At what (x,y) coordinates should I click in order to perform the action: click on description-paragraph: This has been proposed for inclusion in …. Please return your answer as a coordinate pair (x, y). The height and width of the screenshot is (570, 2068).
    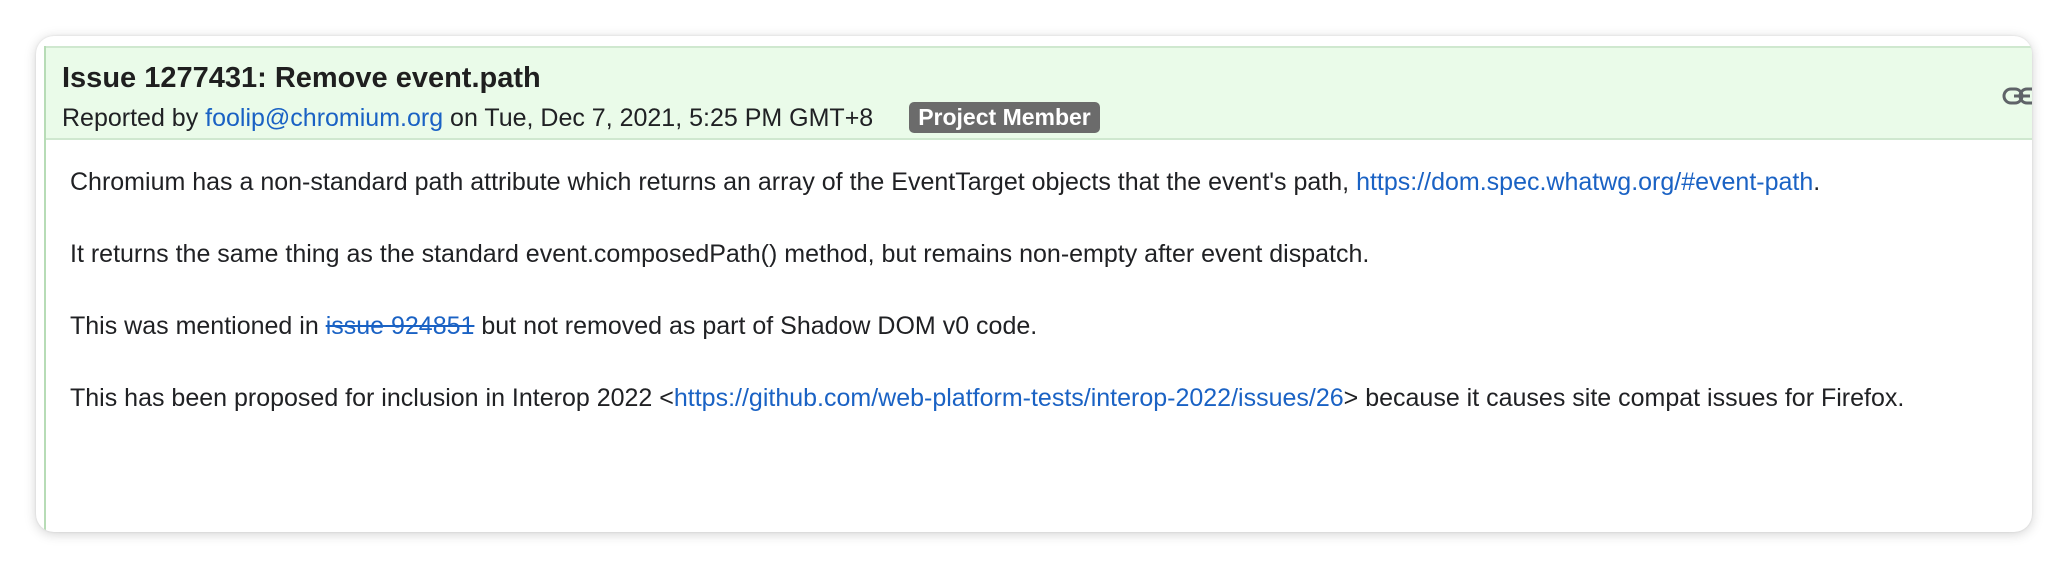
    Looking at the image, I should click on (1048, 398).